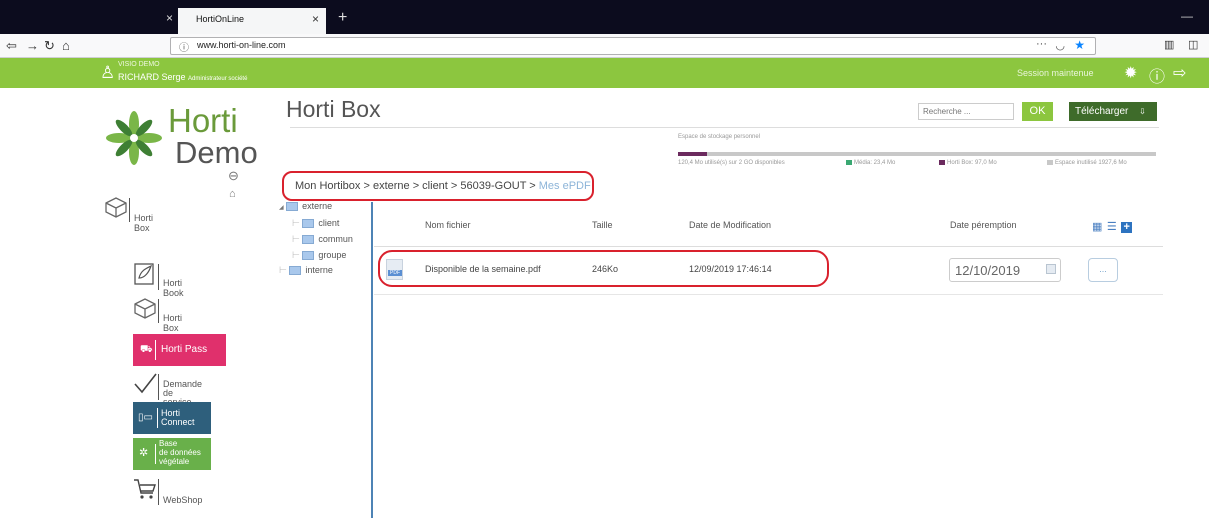  I want to click on sidebar-item-horti-connect: ▯▭ Horti Connect, so click(172, 418).